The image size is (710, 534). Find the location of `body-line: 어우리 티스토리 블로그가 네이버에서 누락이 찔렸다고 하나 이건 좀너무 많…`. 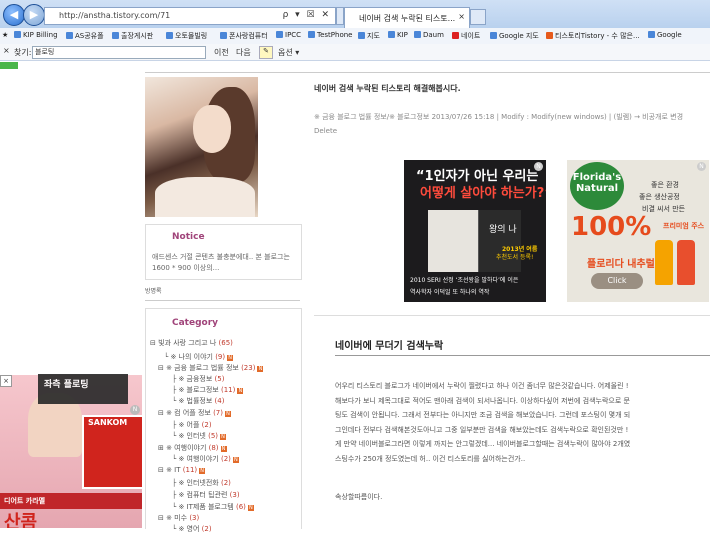

body-line: 어우리 티스토리 블로그가 네이버에서 누락이 찔렸다고 하나 이건 좀너무 많… is located at coordinates (482, 386).